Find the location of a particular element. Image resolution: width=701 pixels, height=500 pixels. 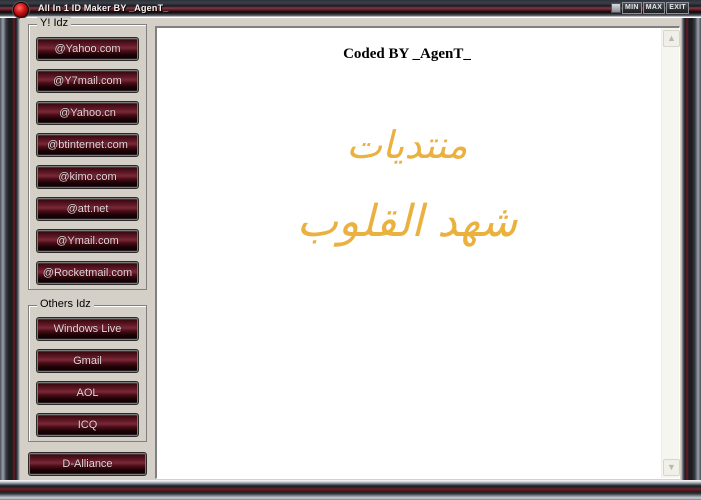

windows-live-button: Windows Live is located at coordinates (87, 329).